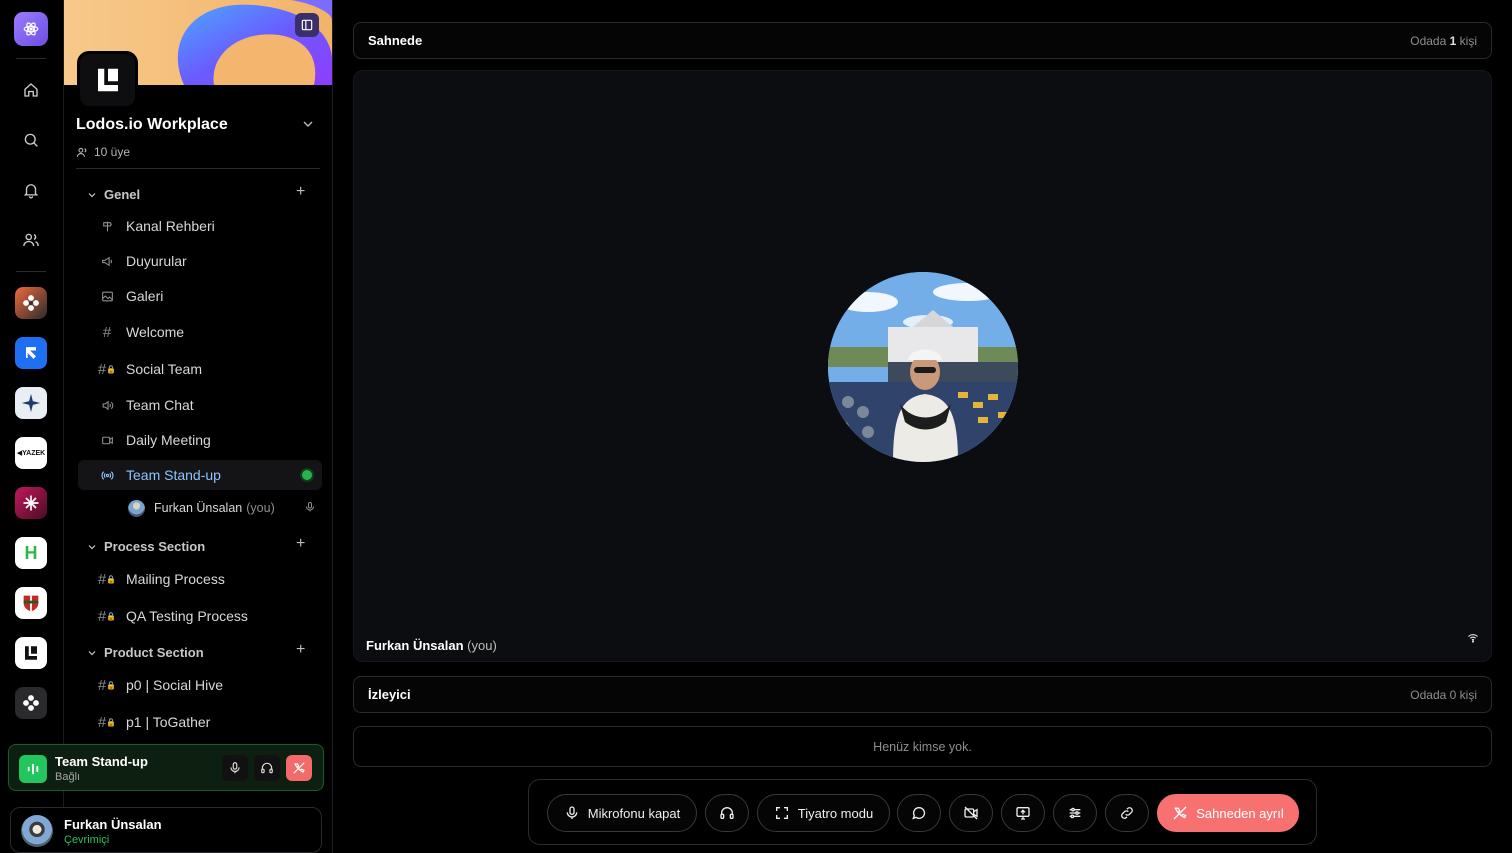 The height and width of the screenshot is (853, 1512). I want to click on chat-button, so click(919, 813).